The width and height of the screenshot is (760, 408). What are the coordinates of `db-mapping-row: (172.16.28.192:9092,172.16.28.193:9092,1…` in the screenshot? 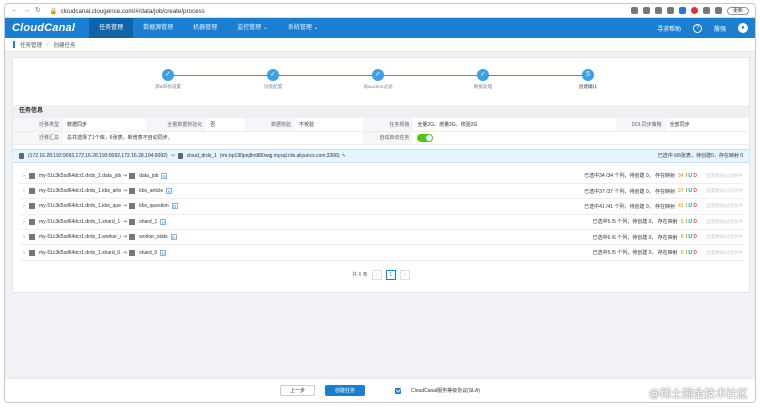 It's located at (381, 155).